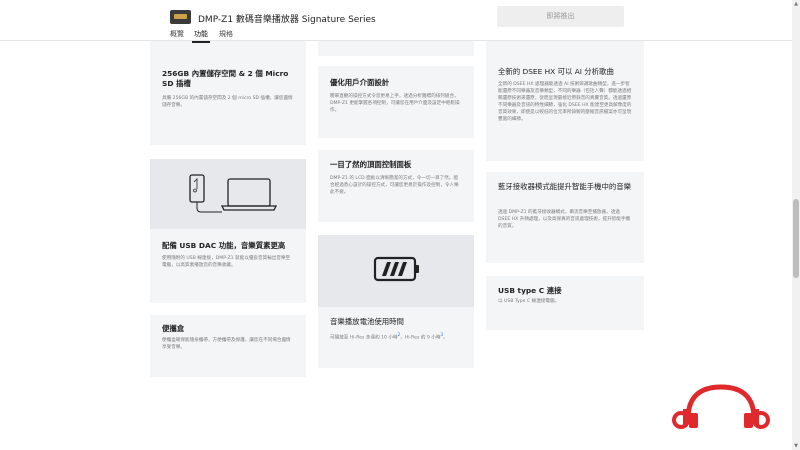 This screenshot has height=450, width=800. I want to click on product-thumbnail, so click(180, 17).